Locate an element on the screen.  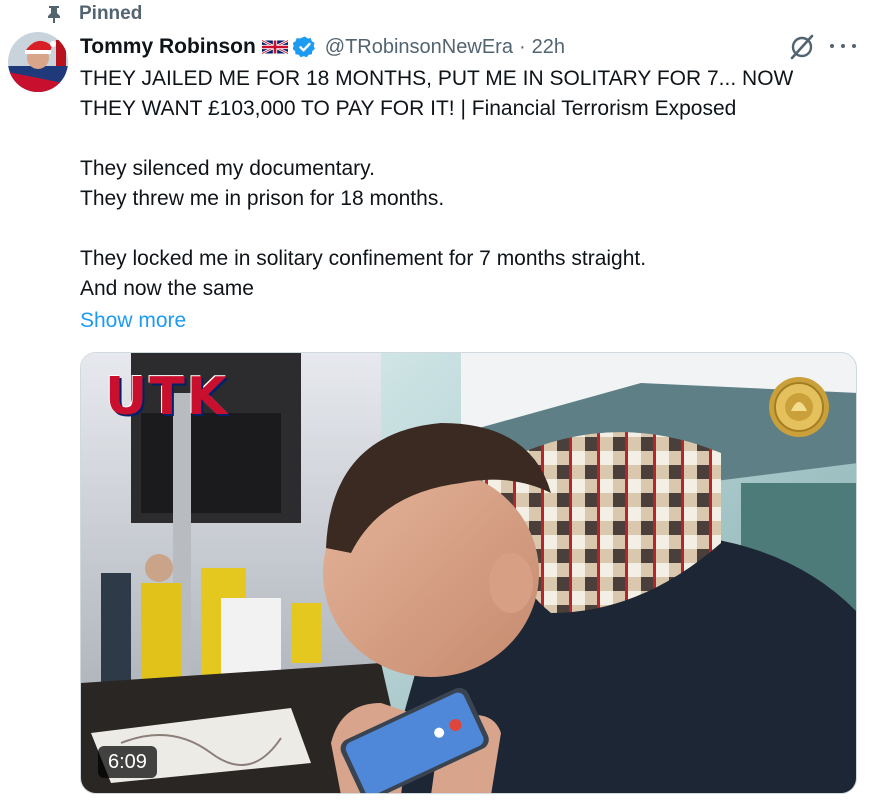
author-handle: @TRobinsonNewEra is located at coordinates (419, 47).